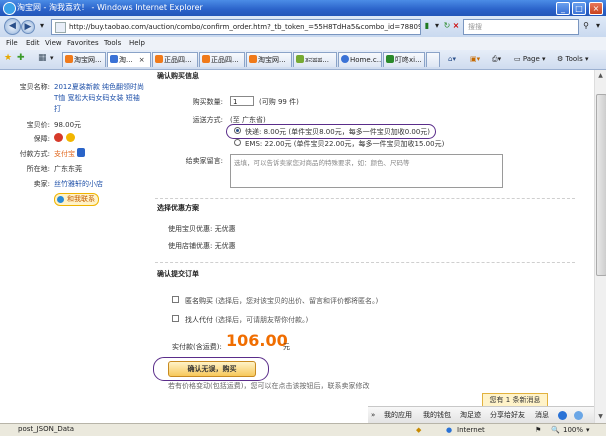 The height and width of the screenshot is (436, 606). What do you see at coordinates (112, 43) in the screenshot?
I see `menu-tools: Tools` at bounding box center [112, 43].